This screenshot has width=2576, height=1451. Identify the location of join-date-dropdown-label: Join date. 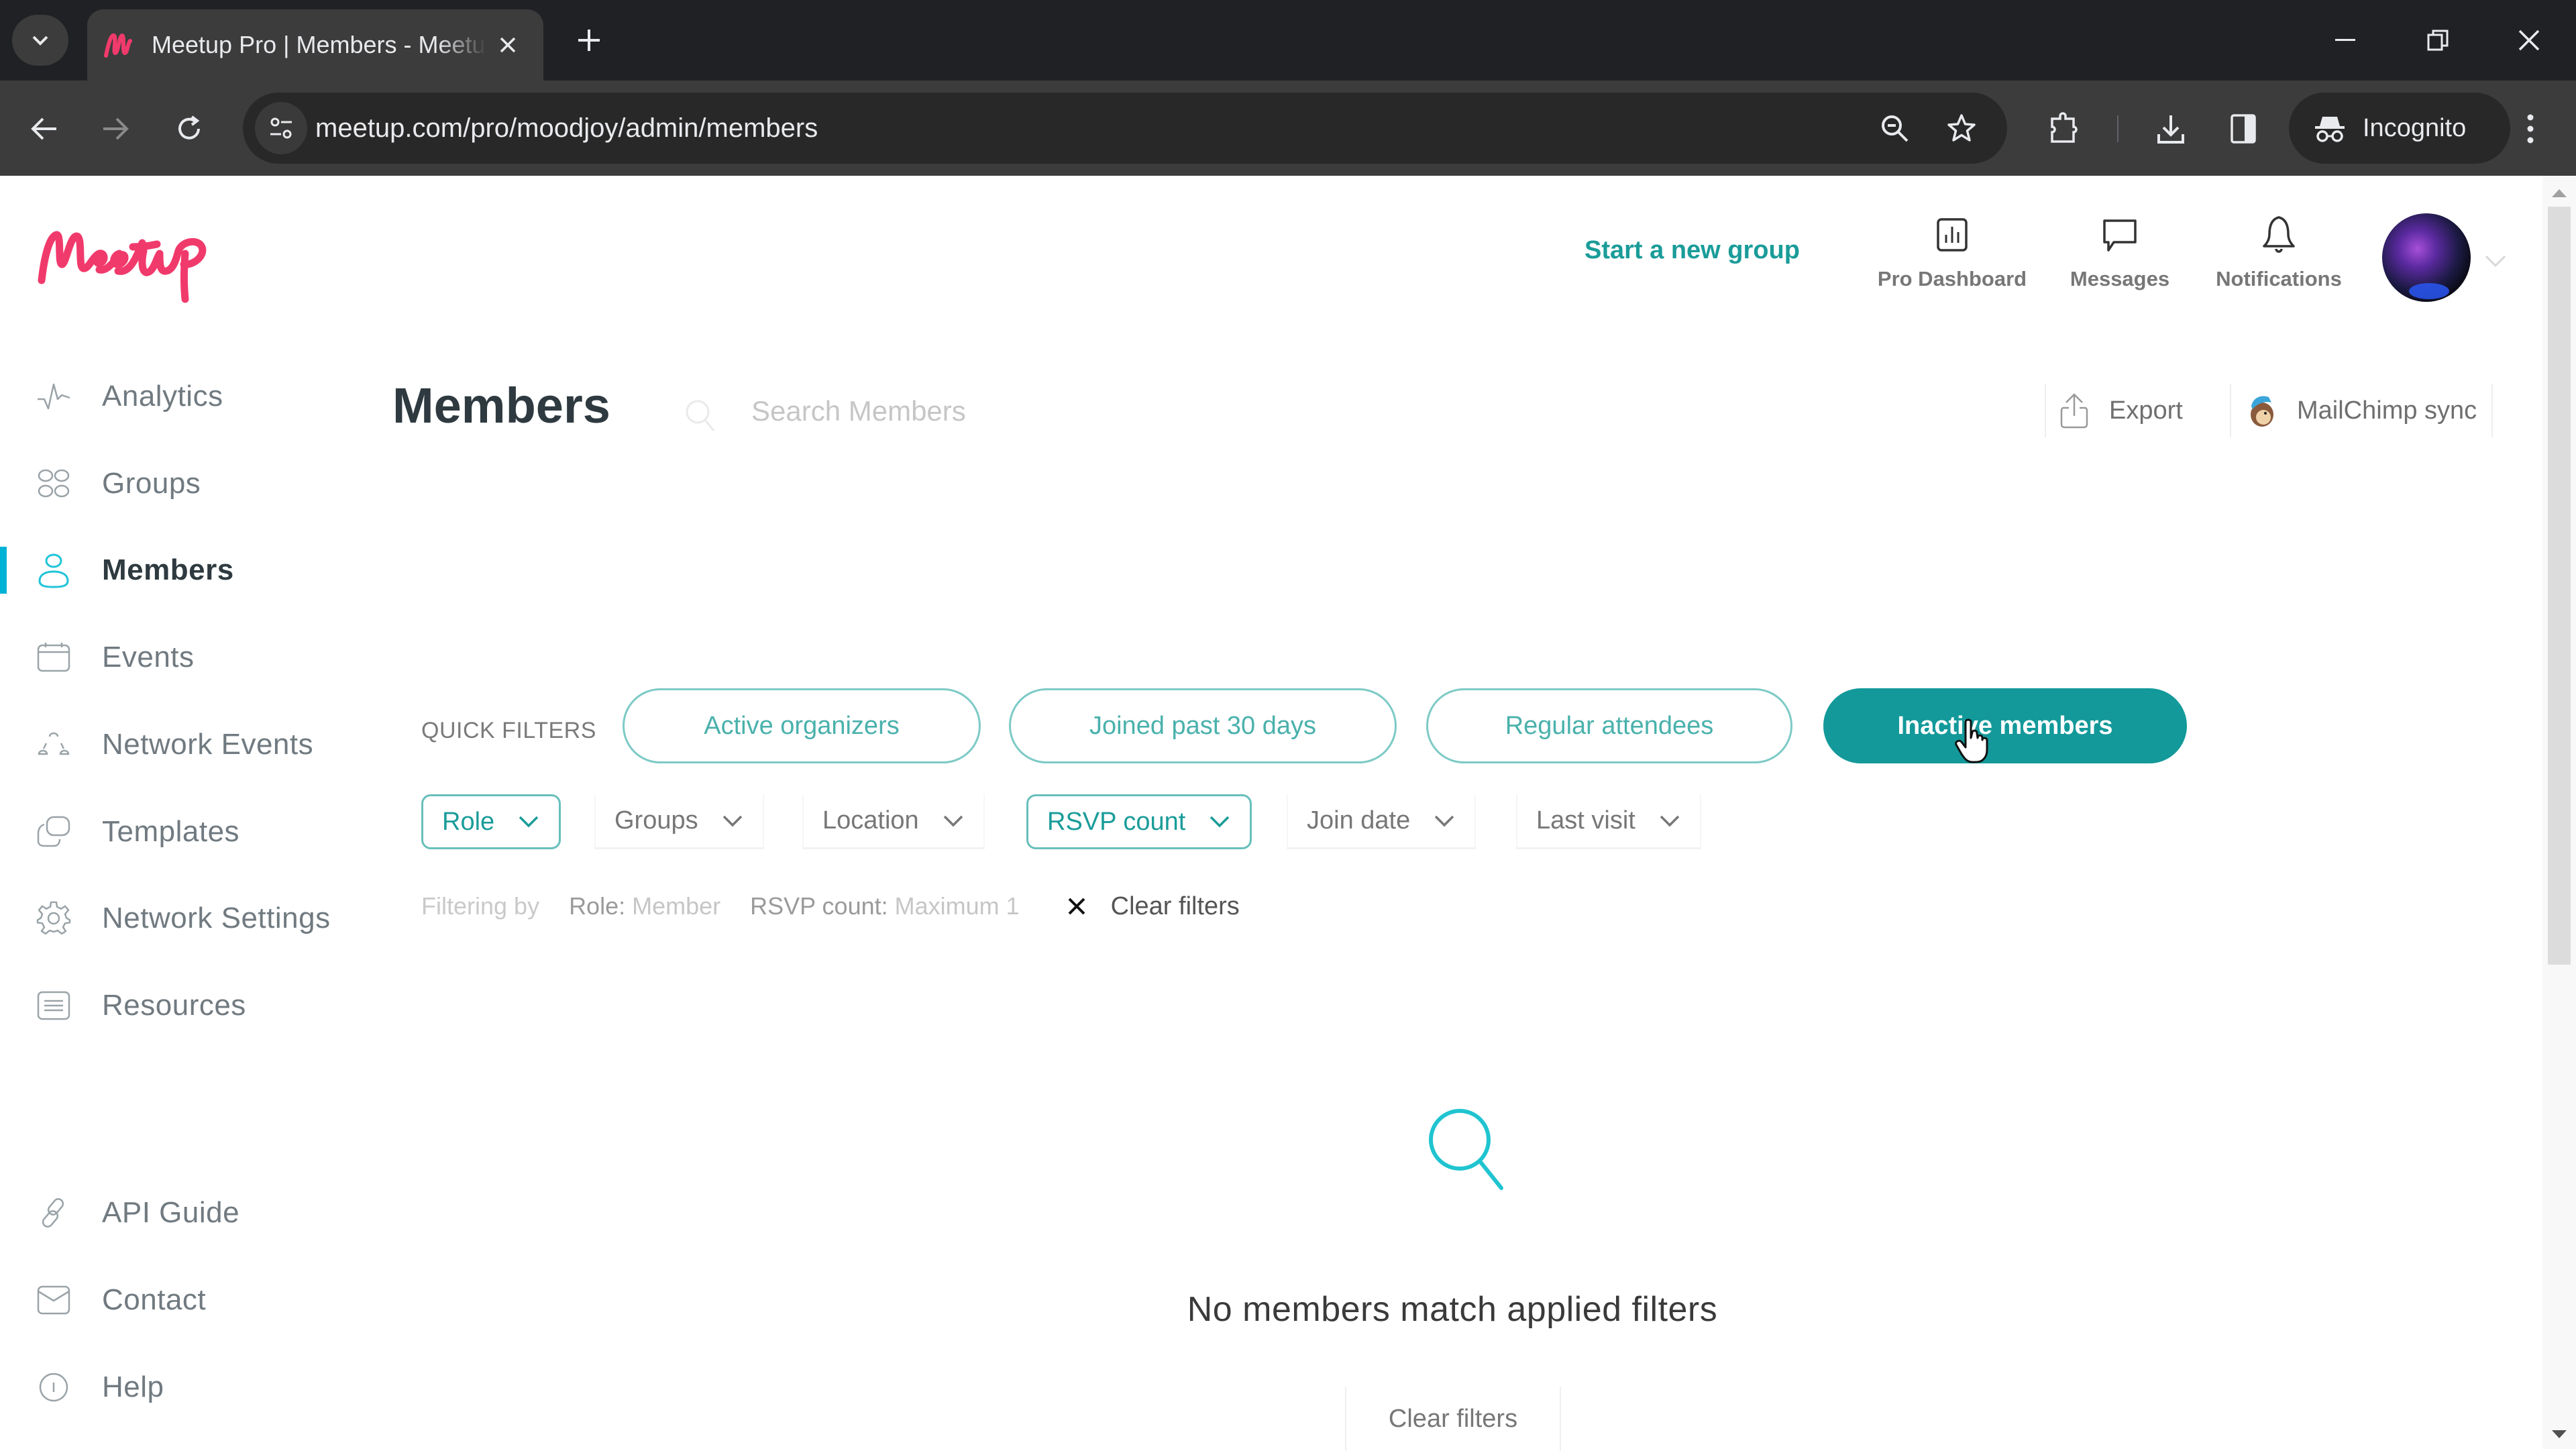
(1359, 820).